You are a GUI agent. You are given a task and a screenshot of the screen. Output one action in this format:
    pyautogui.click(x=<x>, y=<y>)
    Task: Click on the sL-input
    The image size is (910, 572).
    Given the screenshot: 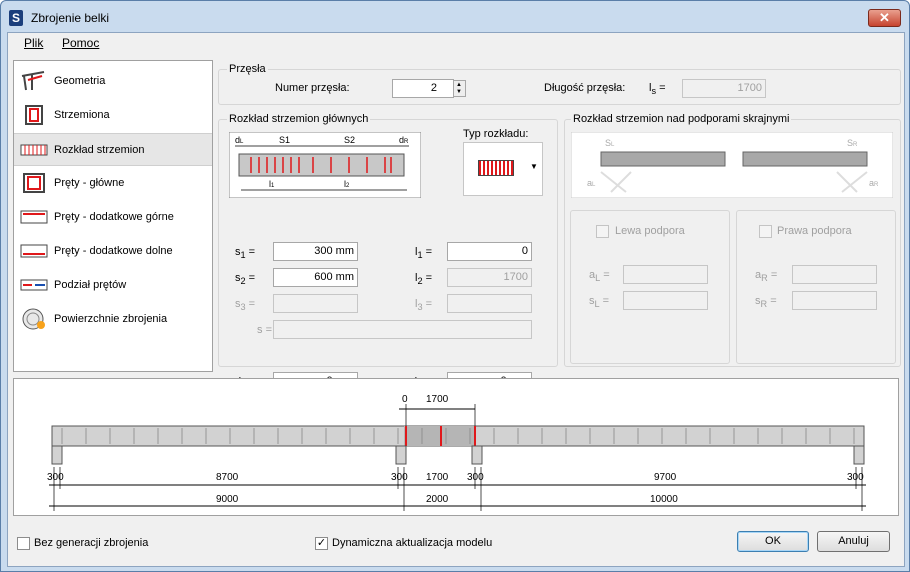 What is the action you would take?
    pyautogui.click(x=665, y=300)
    